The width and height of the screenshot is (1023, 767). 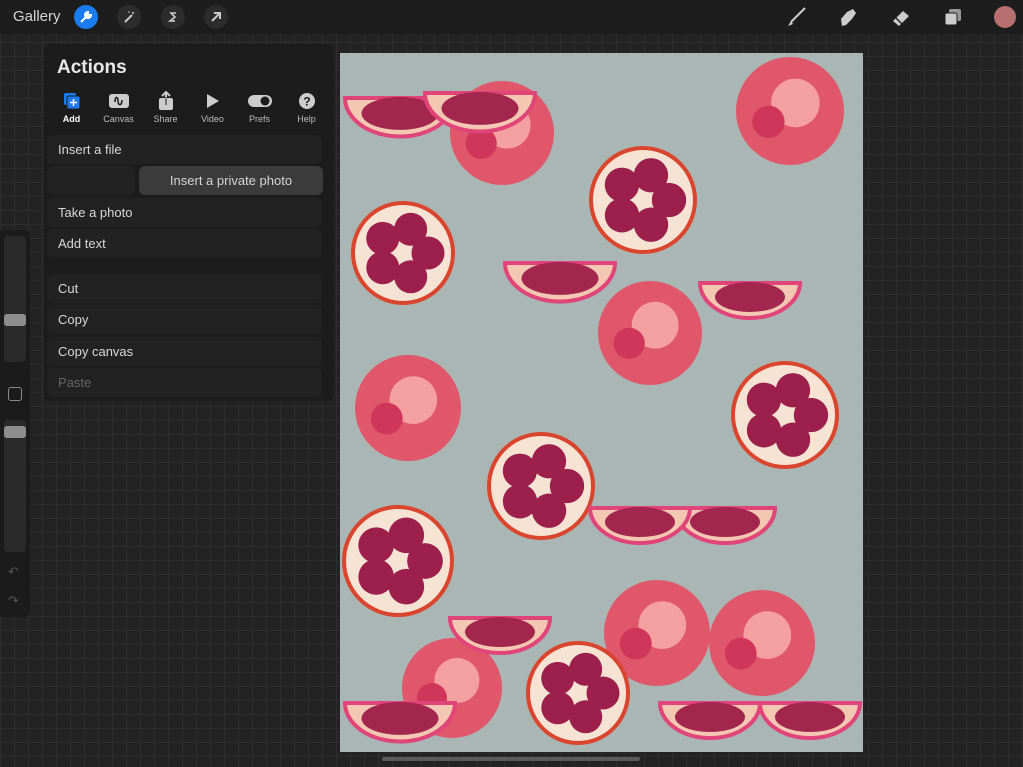 I want to click on paste-item: Paste, so click(x=184, y=382).